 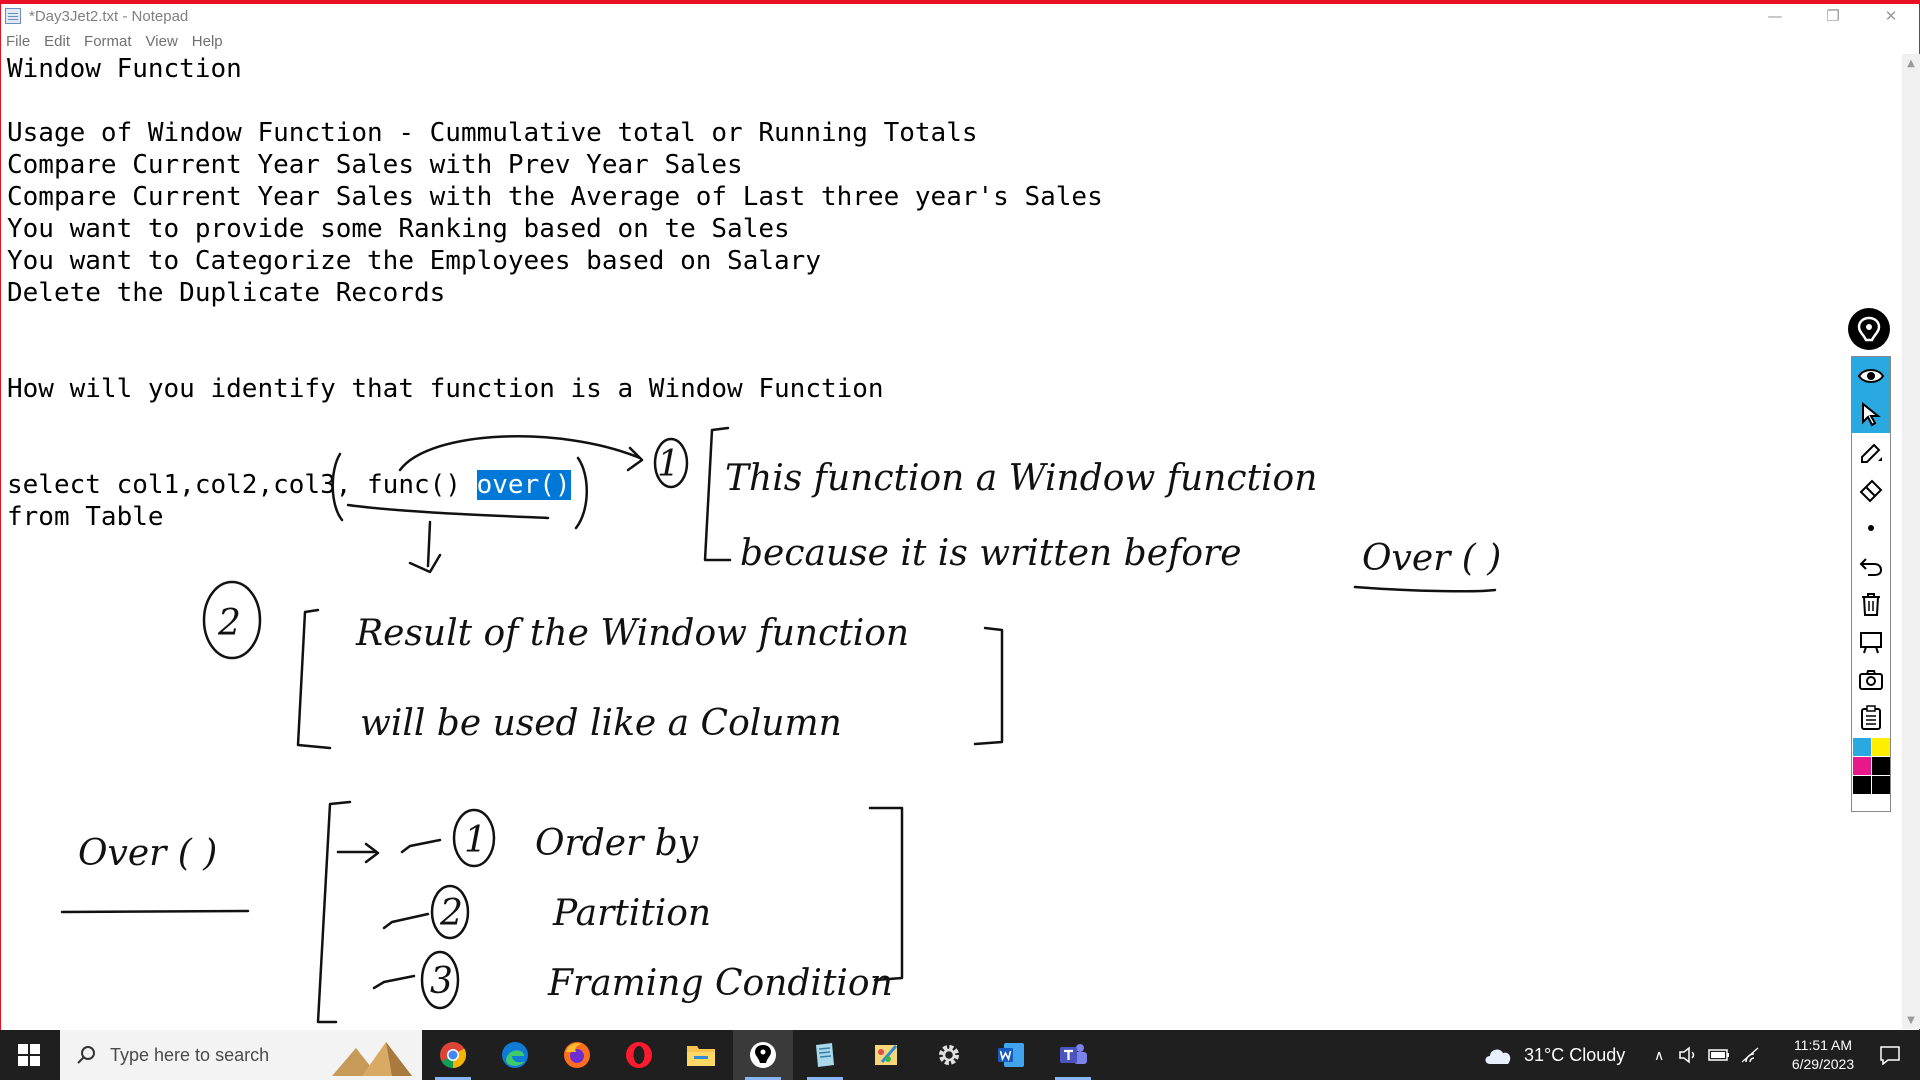 I want to click on dot-icon, so click(x=1871, y=528).